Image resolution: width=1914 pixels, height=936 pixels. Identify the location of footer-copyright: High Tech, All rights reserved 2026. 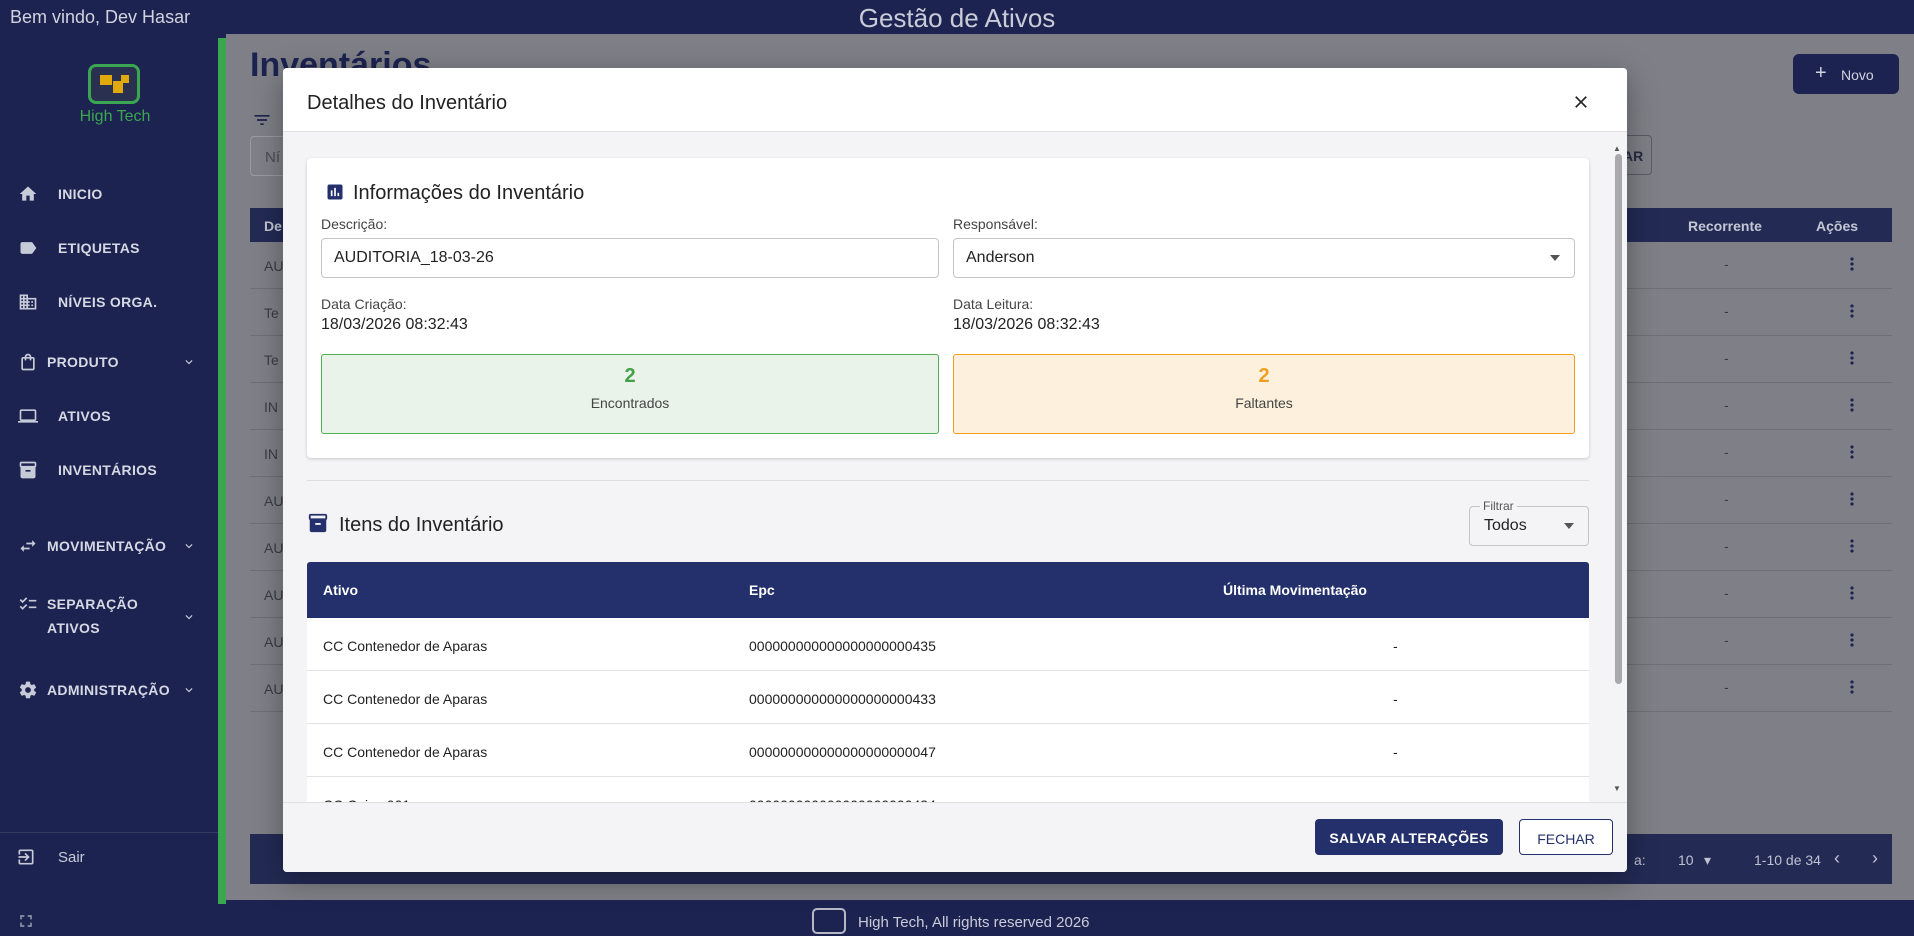
(974, 922).